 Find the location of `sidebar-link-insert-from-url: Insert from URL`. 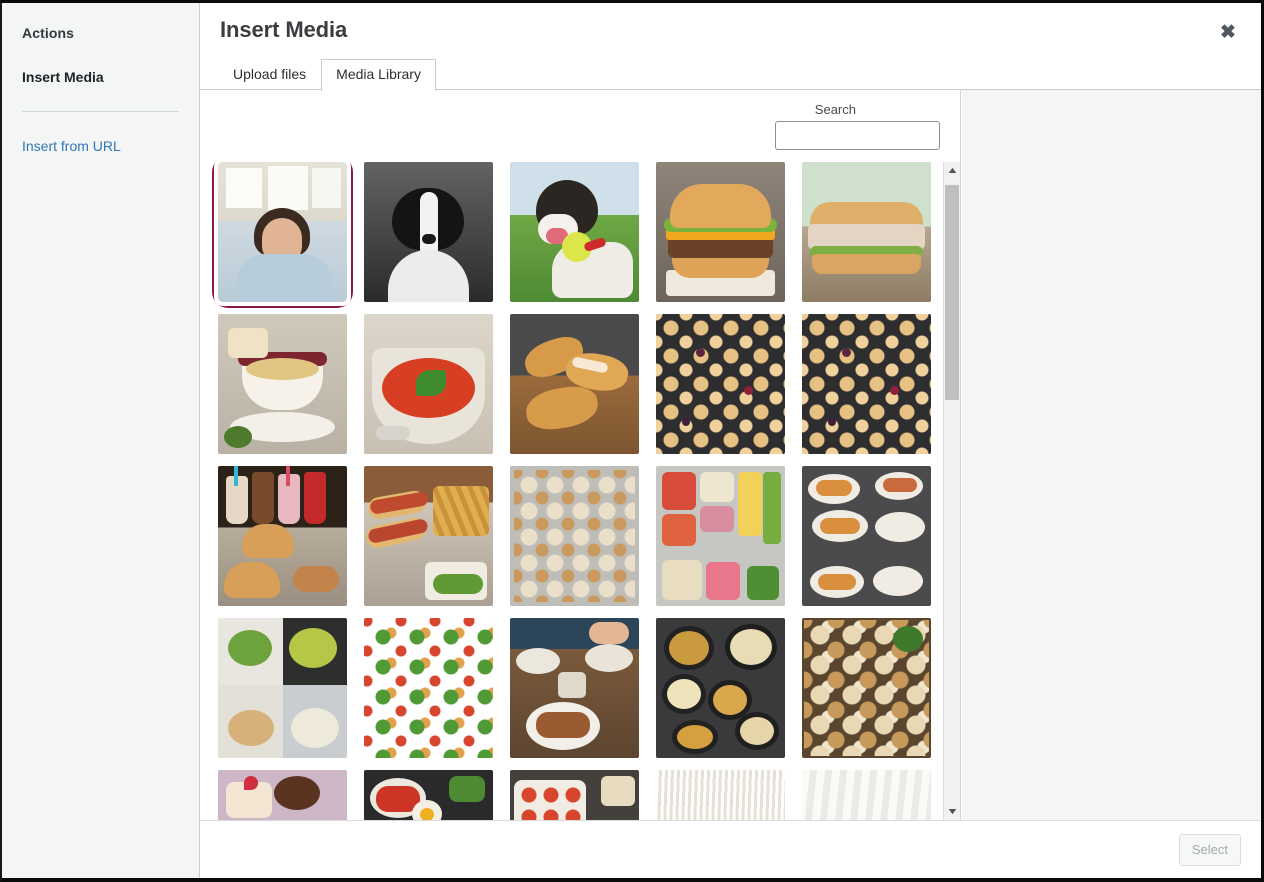

sidebar-link-insert-from-url: Insert from URL is located at coordinates (71, 146).